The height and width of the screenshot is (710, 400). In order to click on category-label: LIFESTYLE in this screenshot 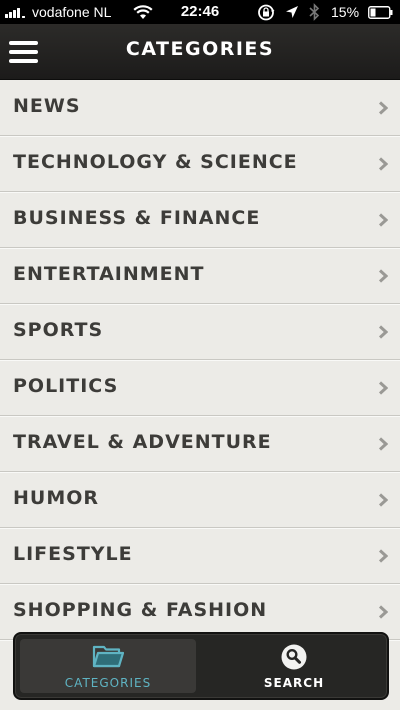, I will do `click(73, 554)`.